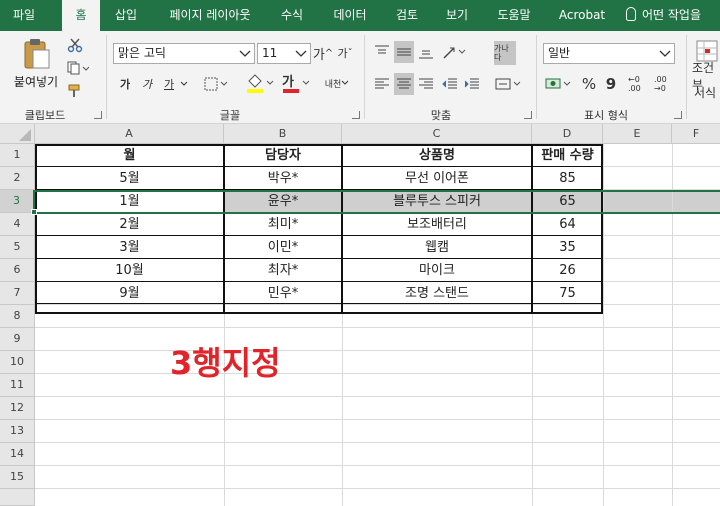  I want to click on table-cell: 85, so click(567, 178).